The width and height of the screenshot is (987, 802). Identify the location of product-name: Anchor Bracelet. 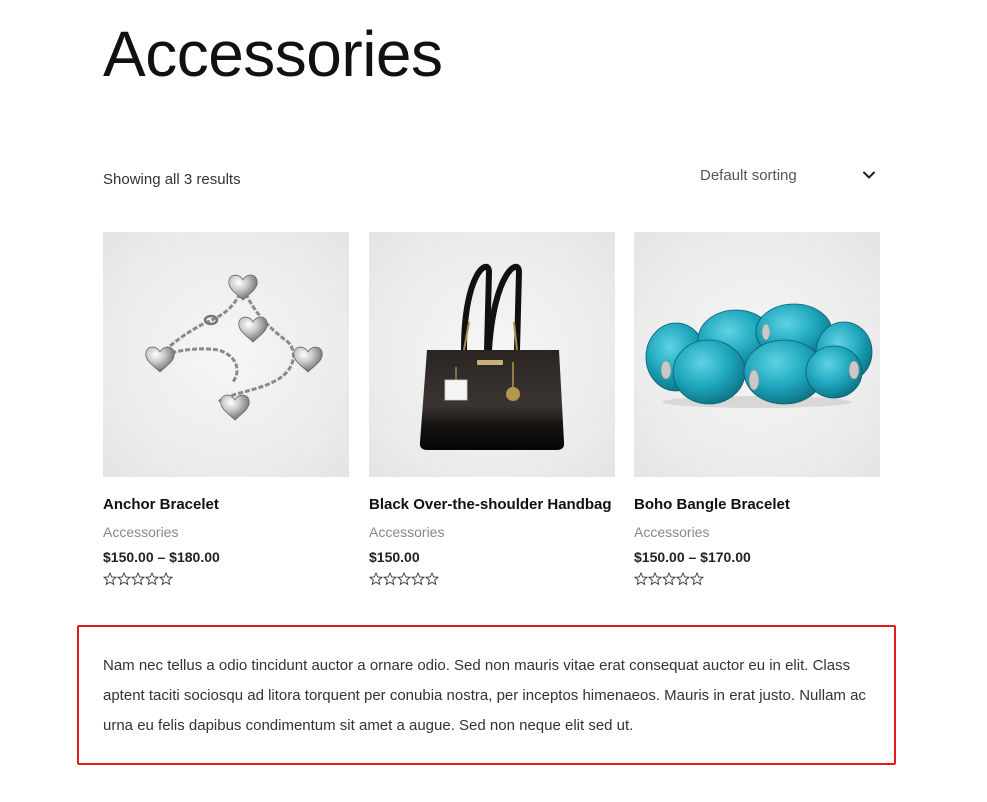
(161, 504).